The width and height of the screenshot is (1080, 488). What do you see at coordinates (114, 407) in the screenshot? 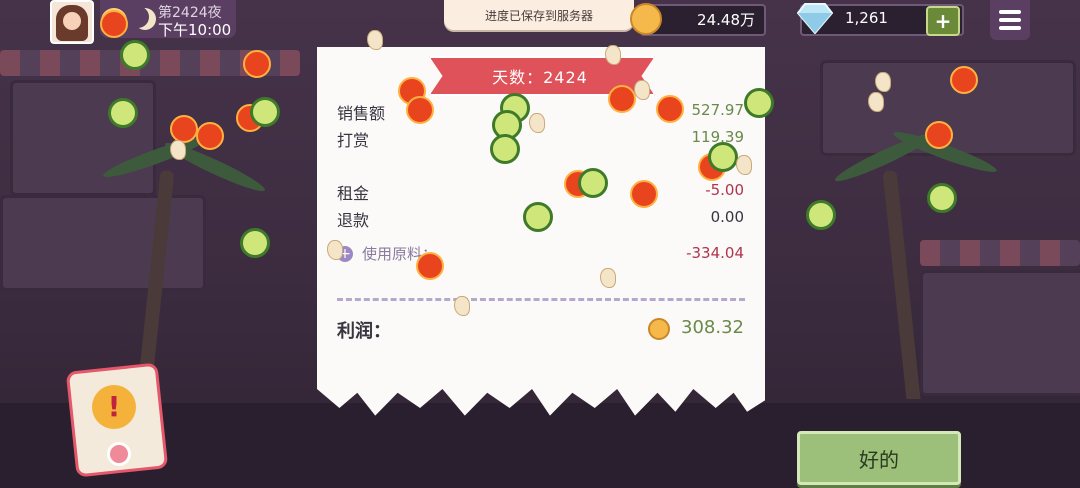
I see `alert-icon: !` at bounding box center [114, 407].